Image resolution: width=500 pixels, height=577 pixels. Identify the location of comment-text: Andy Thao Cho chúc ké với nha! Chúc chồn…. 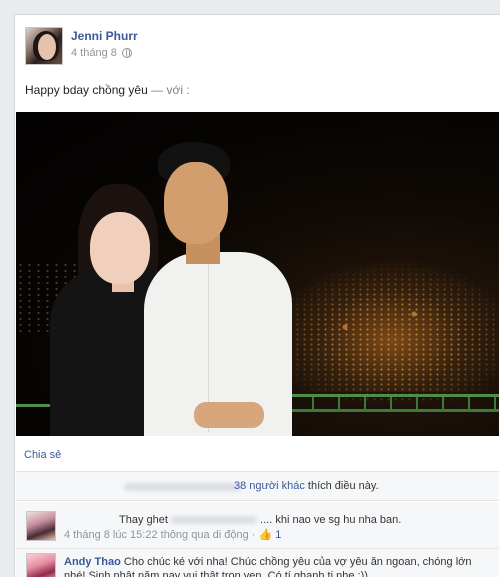
(268, 566).